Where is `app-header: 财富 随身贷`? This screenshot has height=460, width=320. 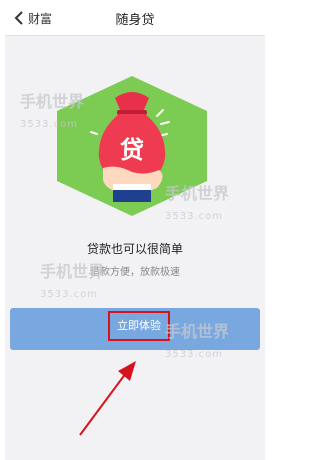 app-header: 财富 随身贷 is located at coordinates (135, 18).